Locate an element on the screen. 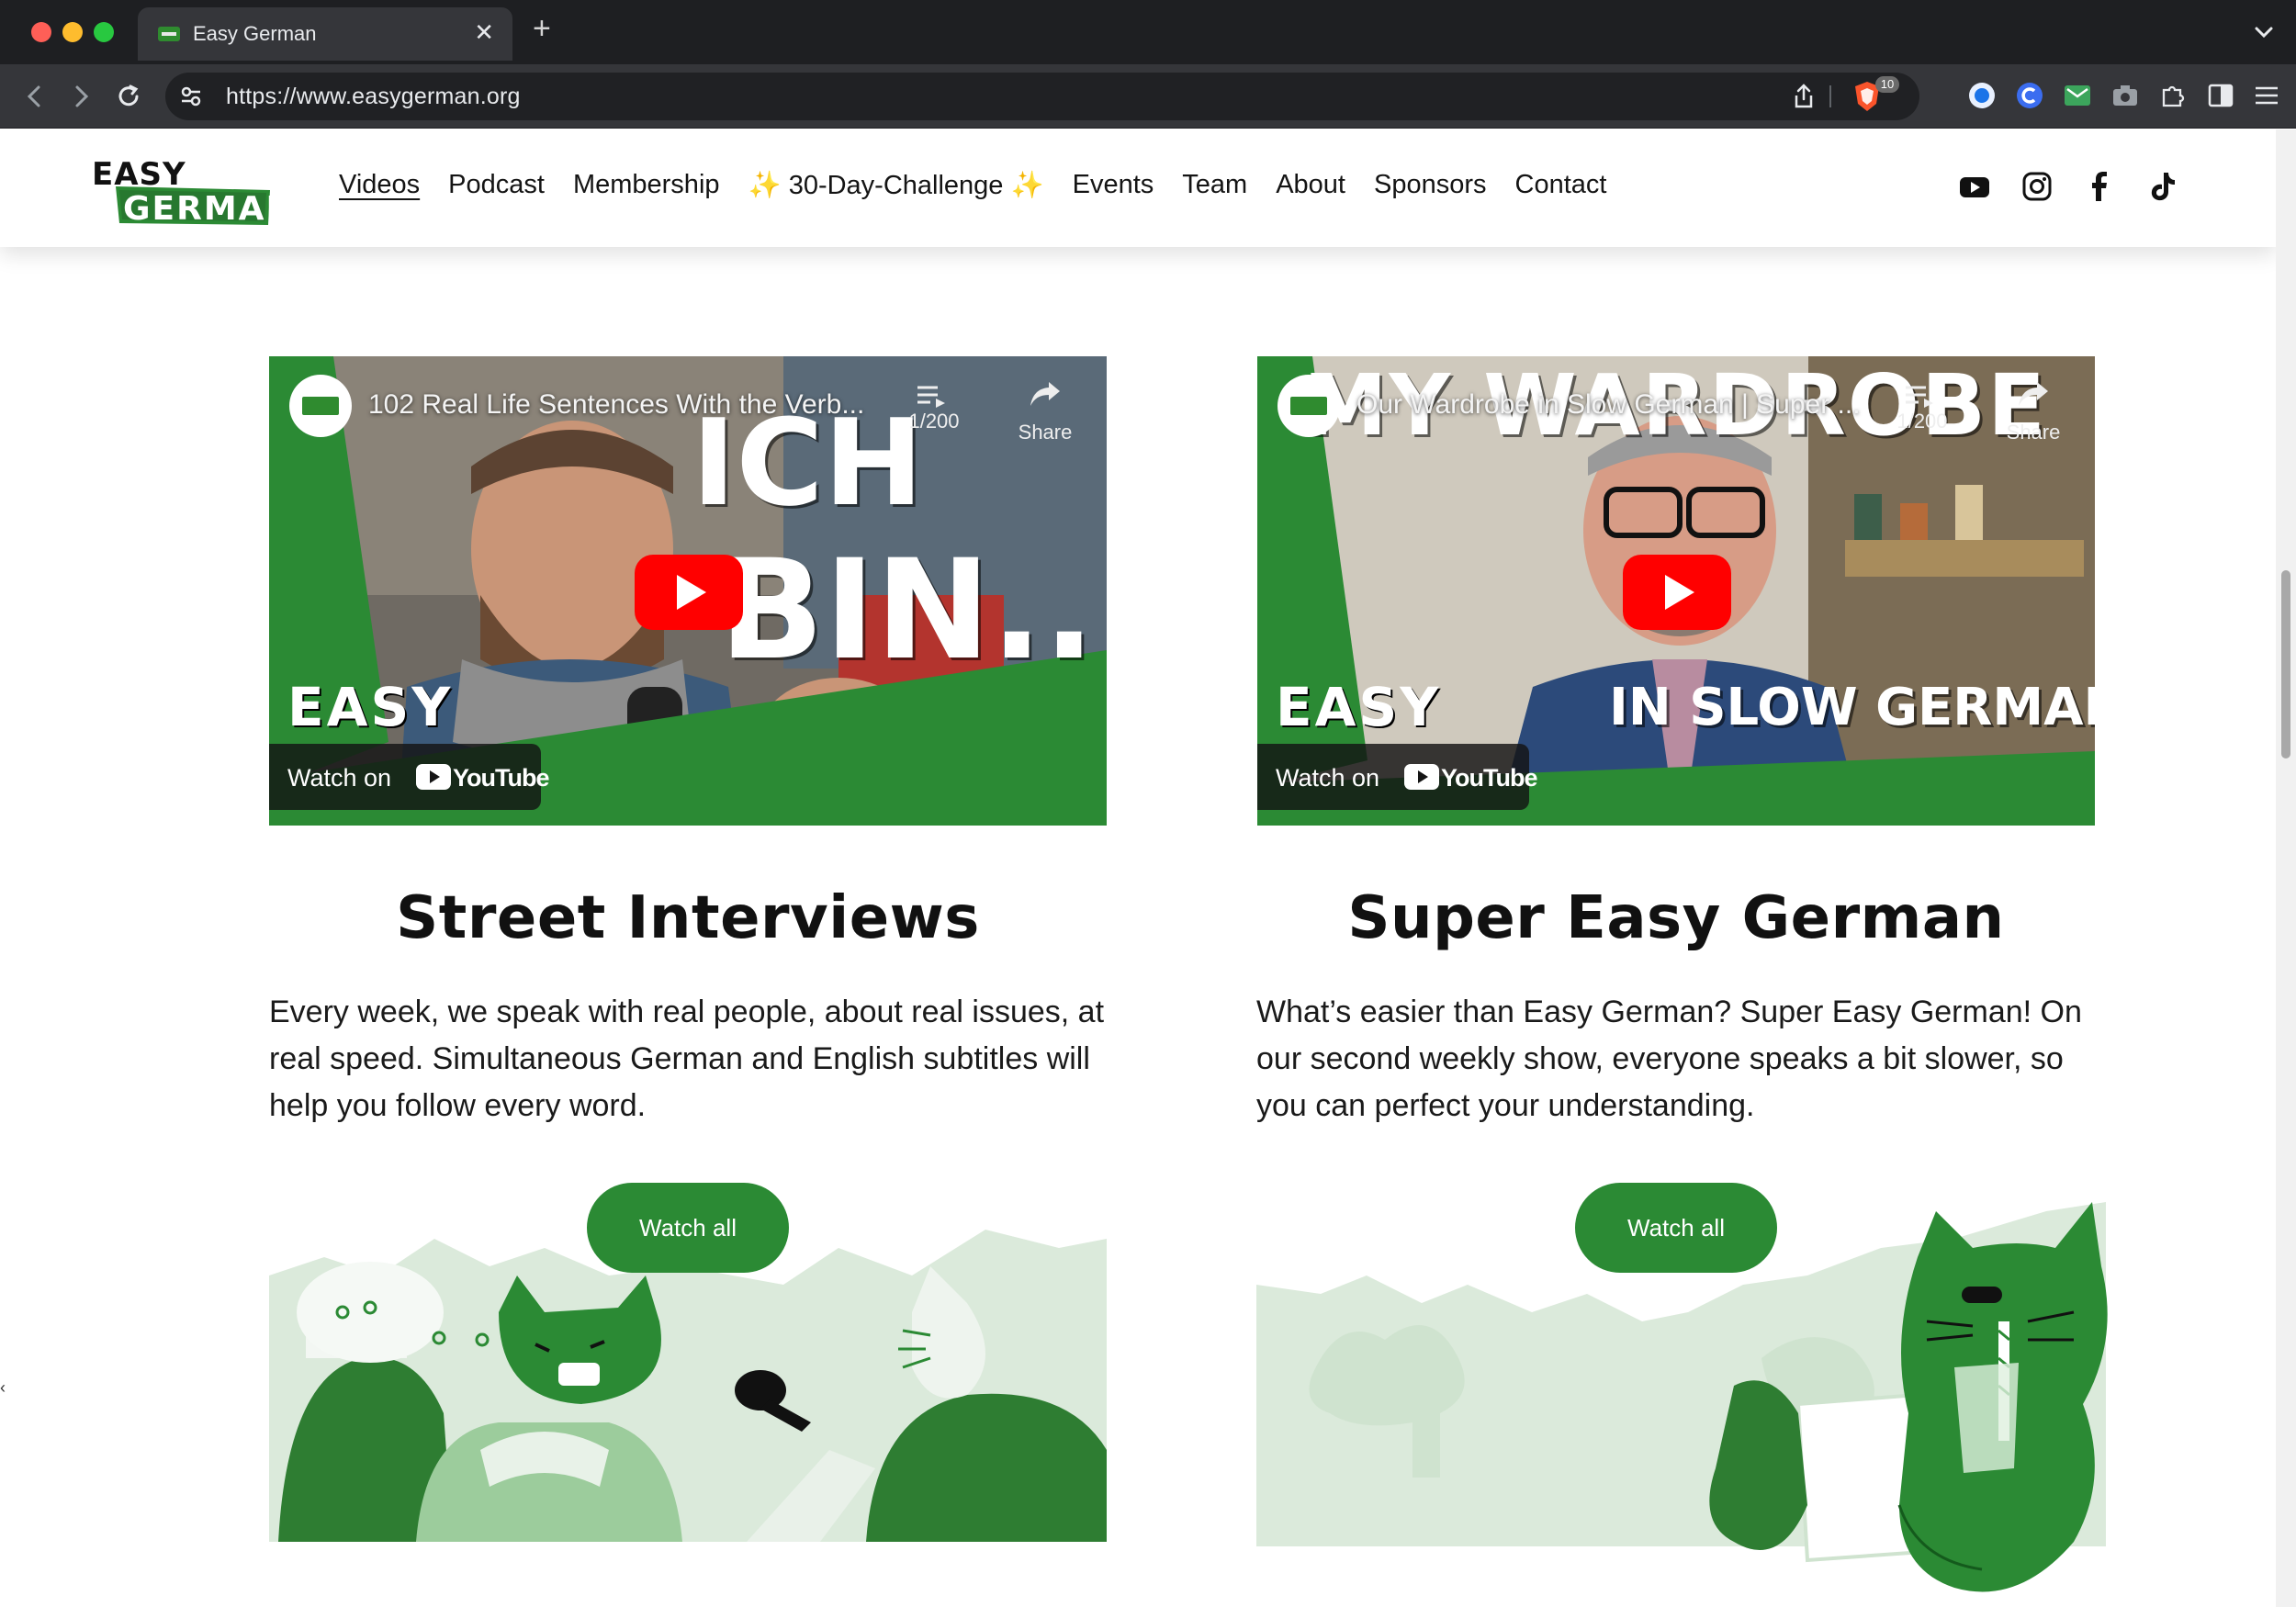  nav-item-contact: Contact is located at coordinates (1561, 185).